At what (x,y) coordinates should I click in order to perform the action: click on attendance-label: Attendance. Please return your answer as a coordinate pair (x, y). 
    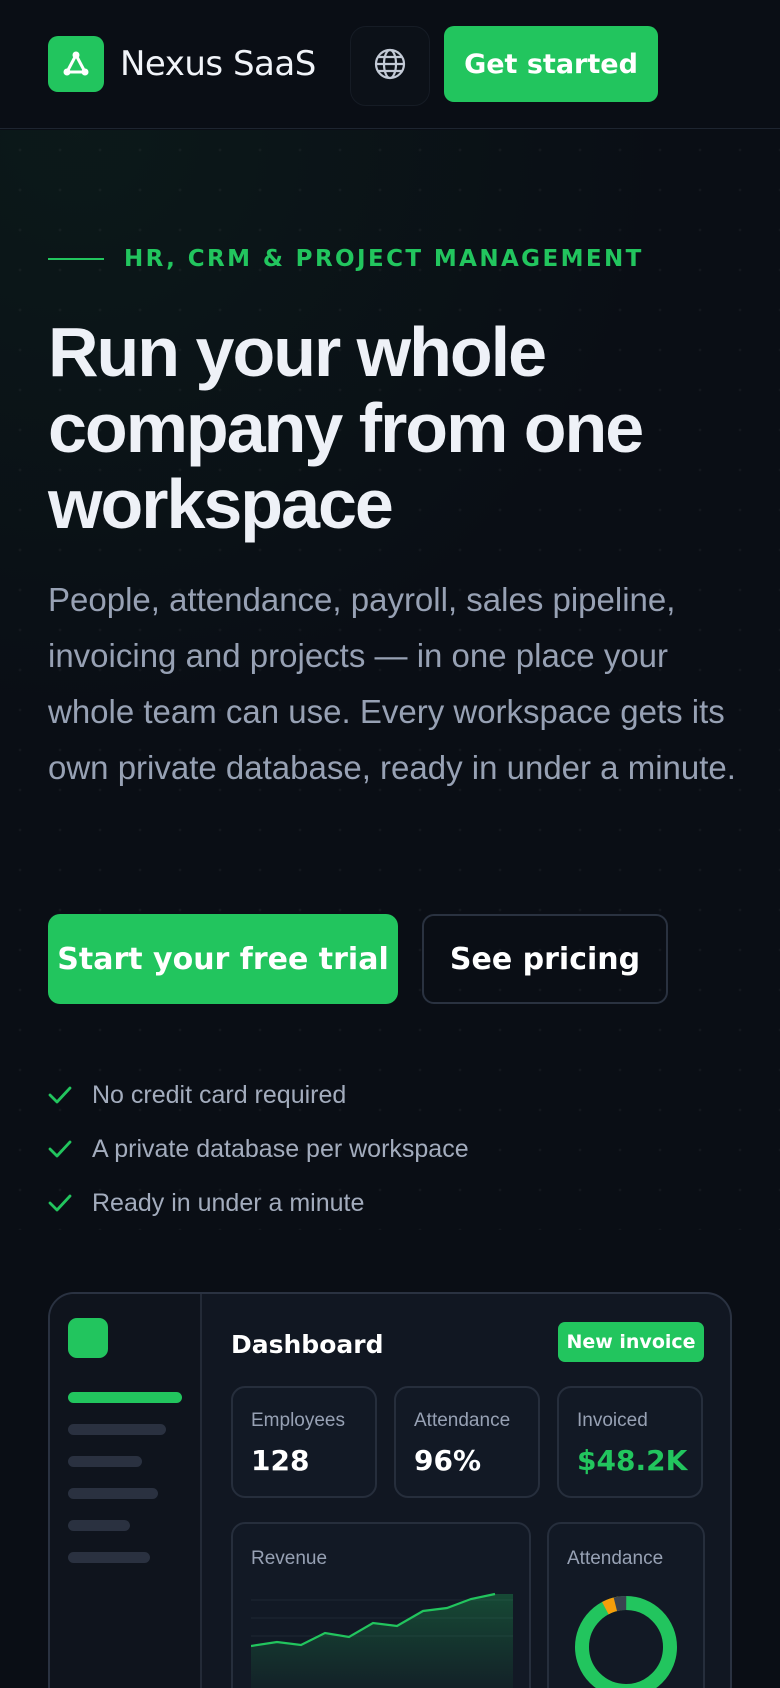
    Looking at the image, I should click on (615, 1558).